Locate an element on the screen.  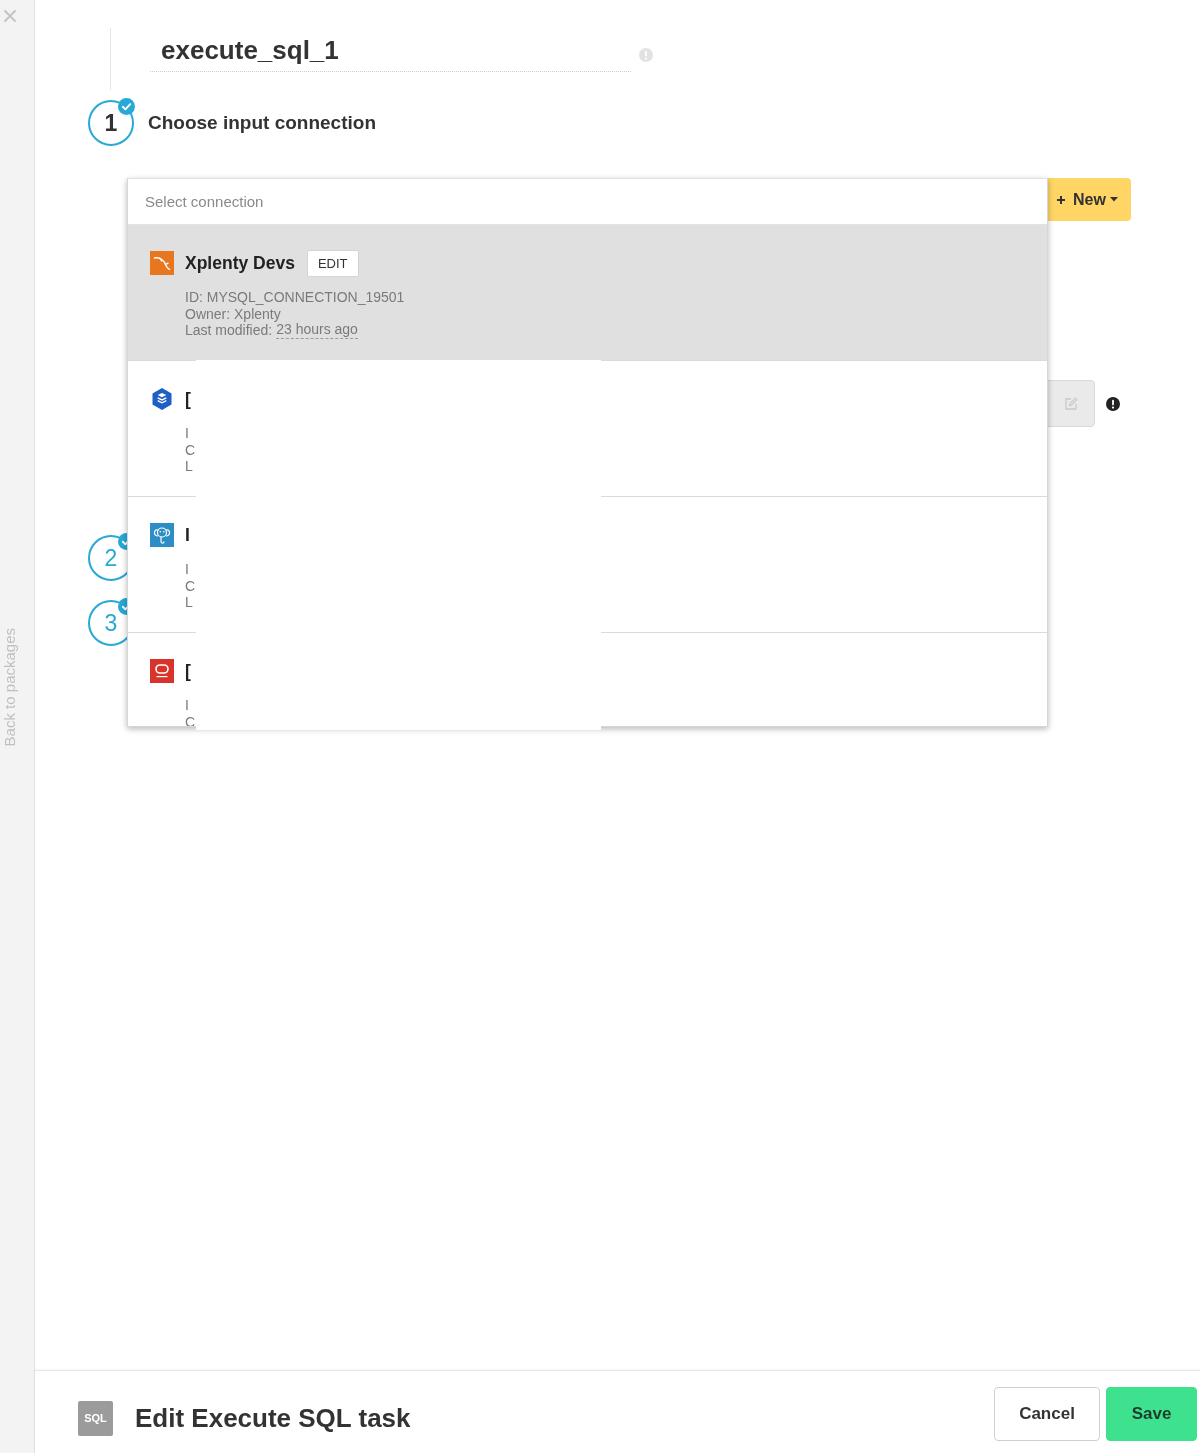
option-title: I is located at coordinates (187, 535).